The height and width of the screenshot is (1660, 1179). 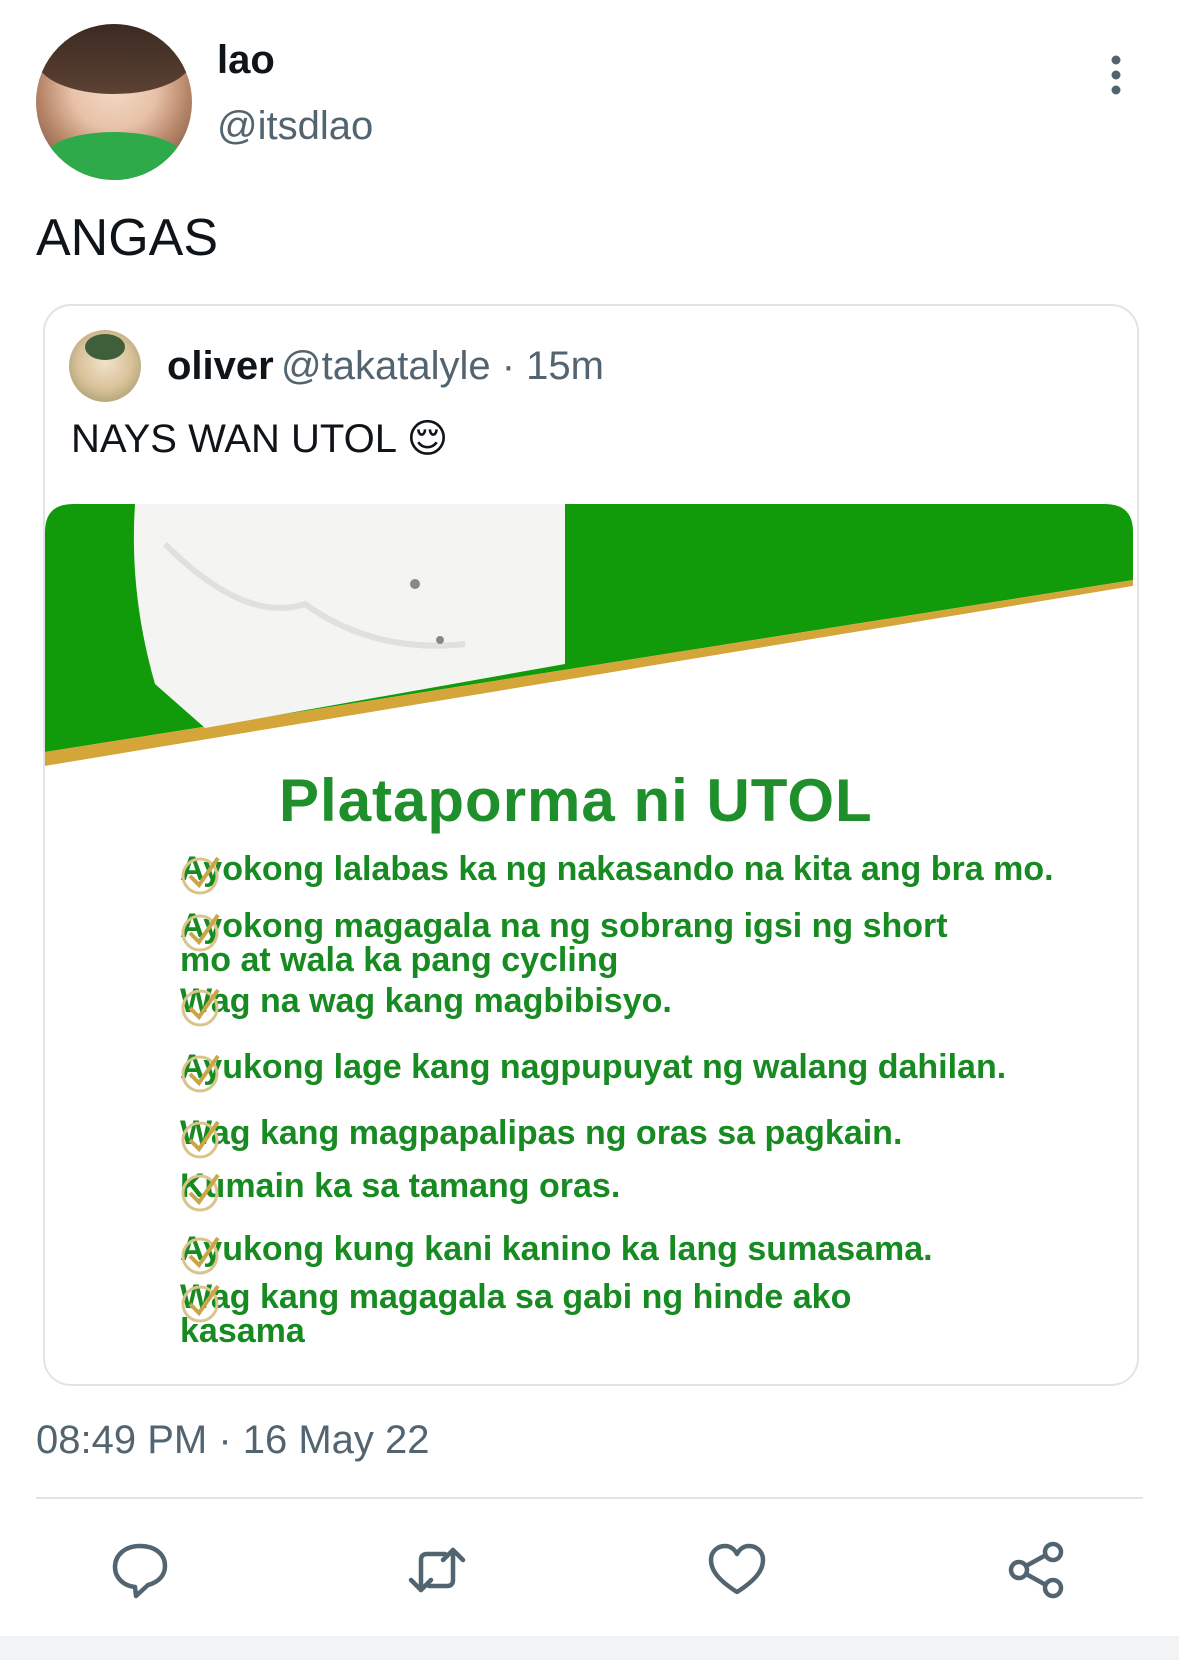 What do you see at coordinates (589, 1648) in the screenshot?
I see `bottom-bar` at bounding box center [589, 1648].